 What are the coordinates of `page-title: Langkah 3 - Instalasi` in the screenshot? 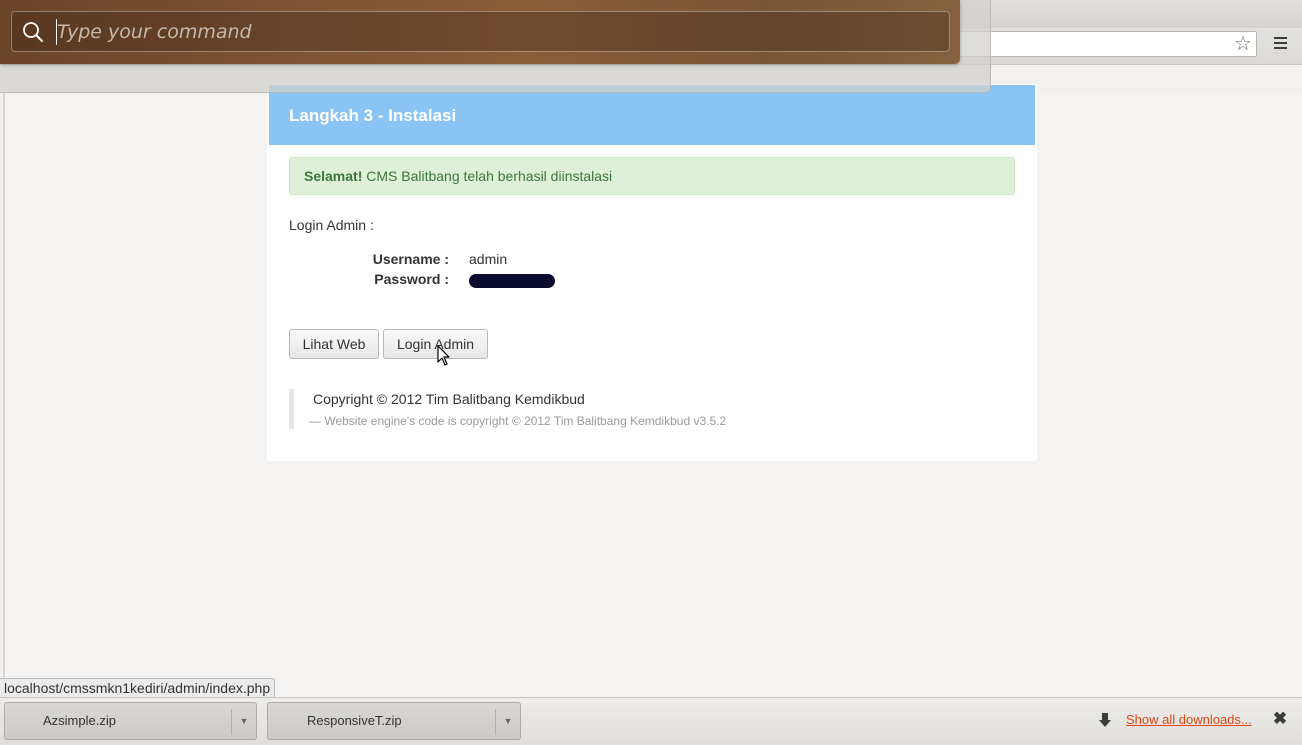 It's located at (373, 115).